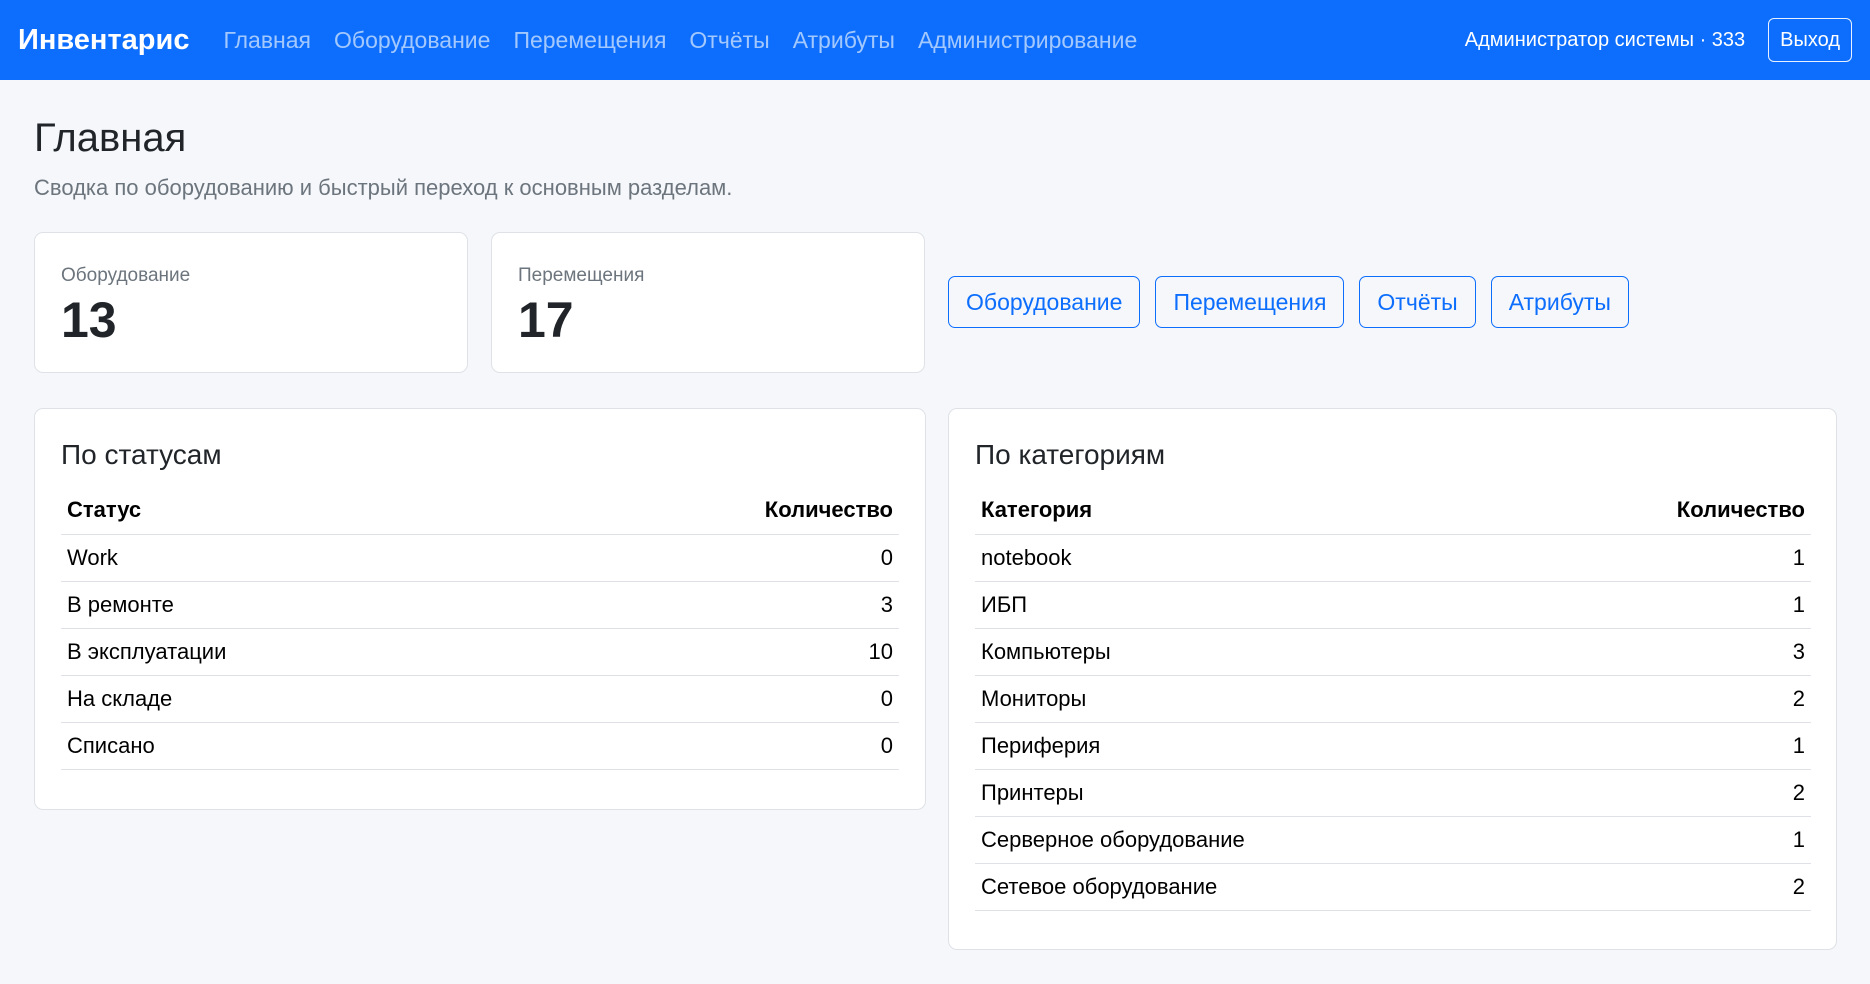 The height and width of the screenshot is (984, 1870). Describe the element at coordinates (1252, 652) in the screenshot. I see `category-name: Компьютеры` at that location.